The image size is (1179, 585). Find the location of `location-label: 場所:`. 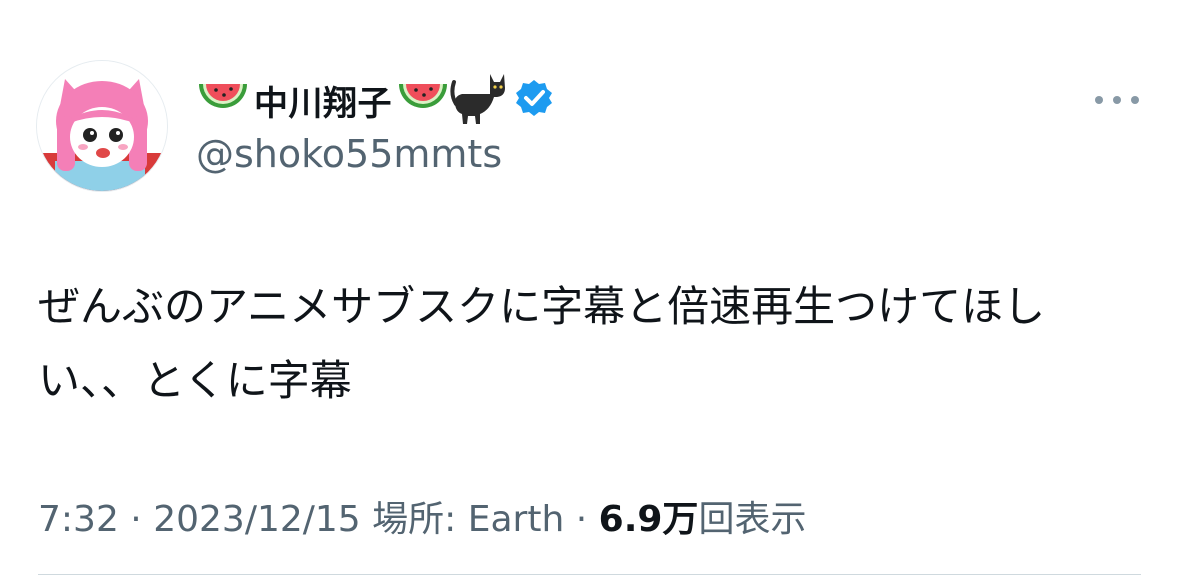

location-label: 場所: is located at coordinates (414, 519).